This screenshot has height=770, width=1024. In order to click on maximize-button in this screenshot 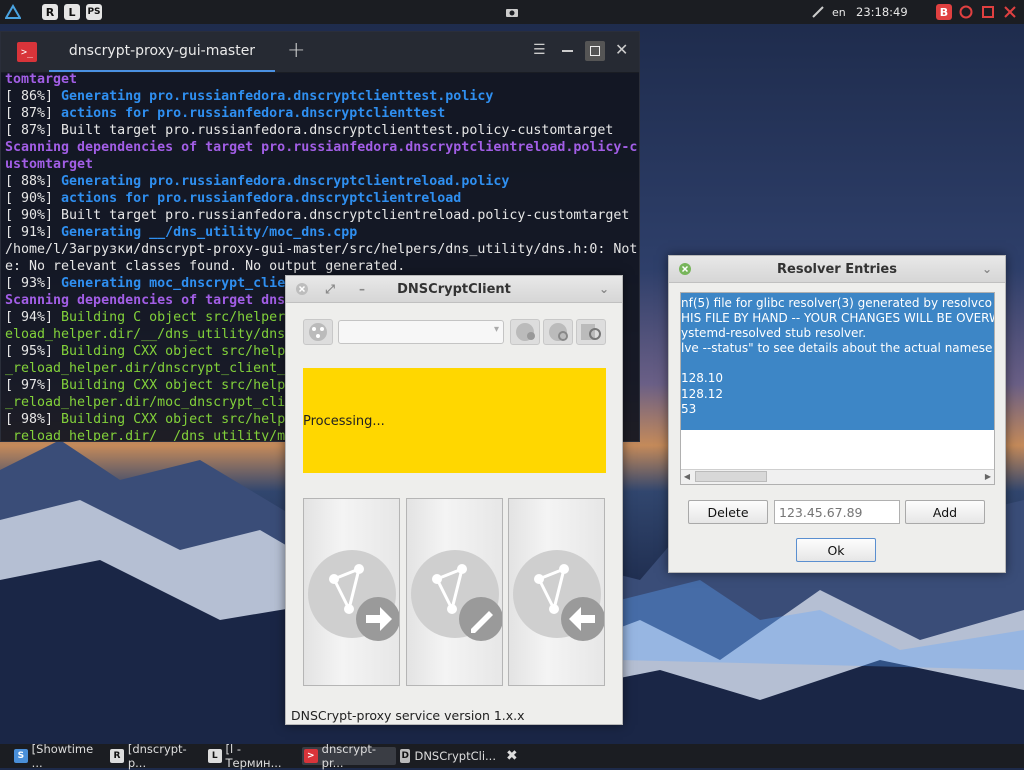, I will do `click(595, 51)`.